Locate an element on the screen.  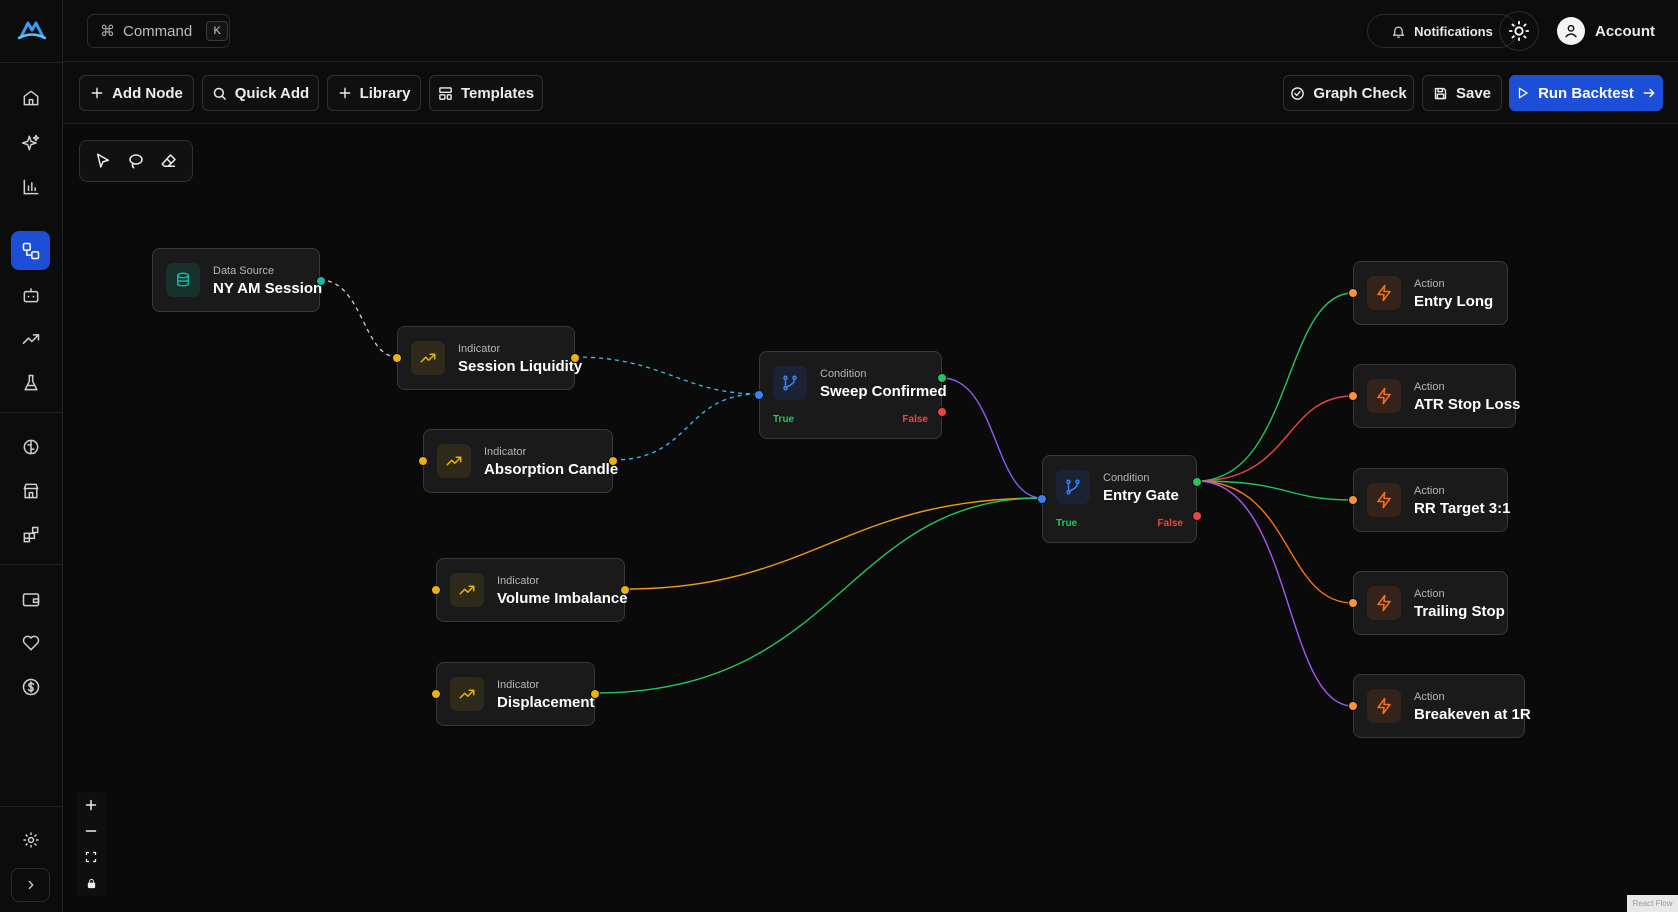
home-icon is located at coordinates (30, 97).